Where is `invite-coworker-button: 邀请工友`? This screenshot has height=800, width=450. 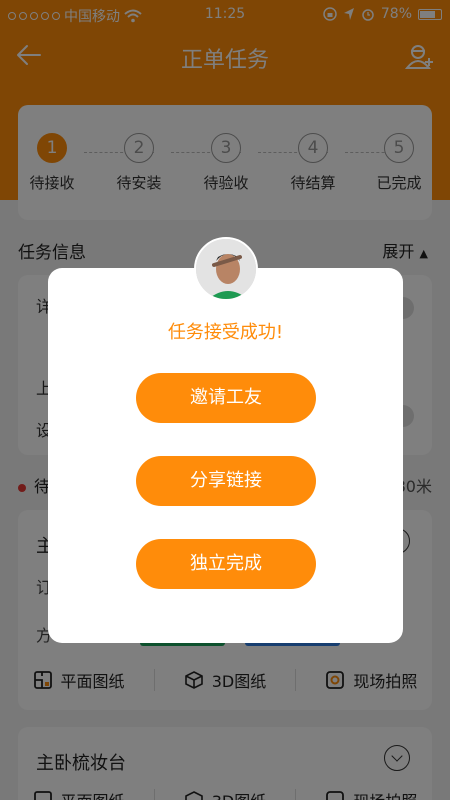 invite-coworker-button: 邀请工友 is located at coordinates (226, 398).